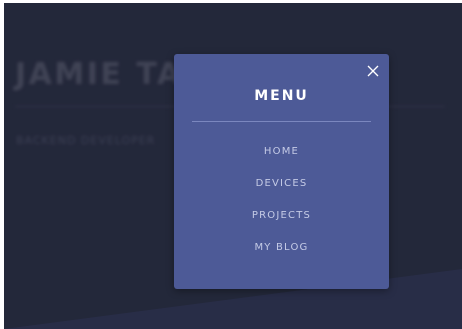 The height and width of the screenshot is (329, 462). I want to click on menu-item-my-blog: MY BLOG, so click(281, 254).